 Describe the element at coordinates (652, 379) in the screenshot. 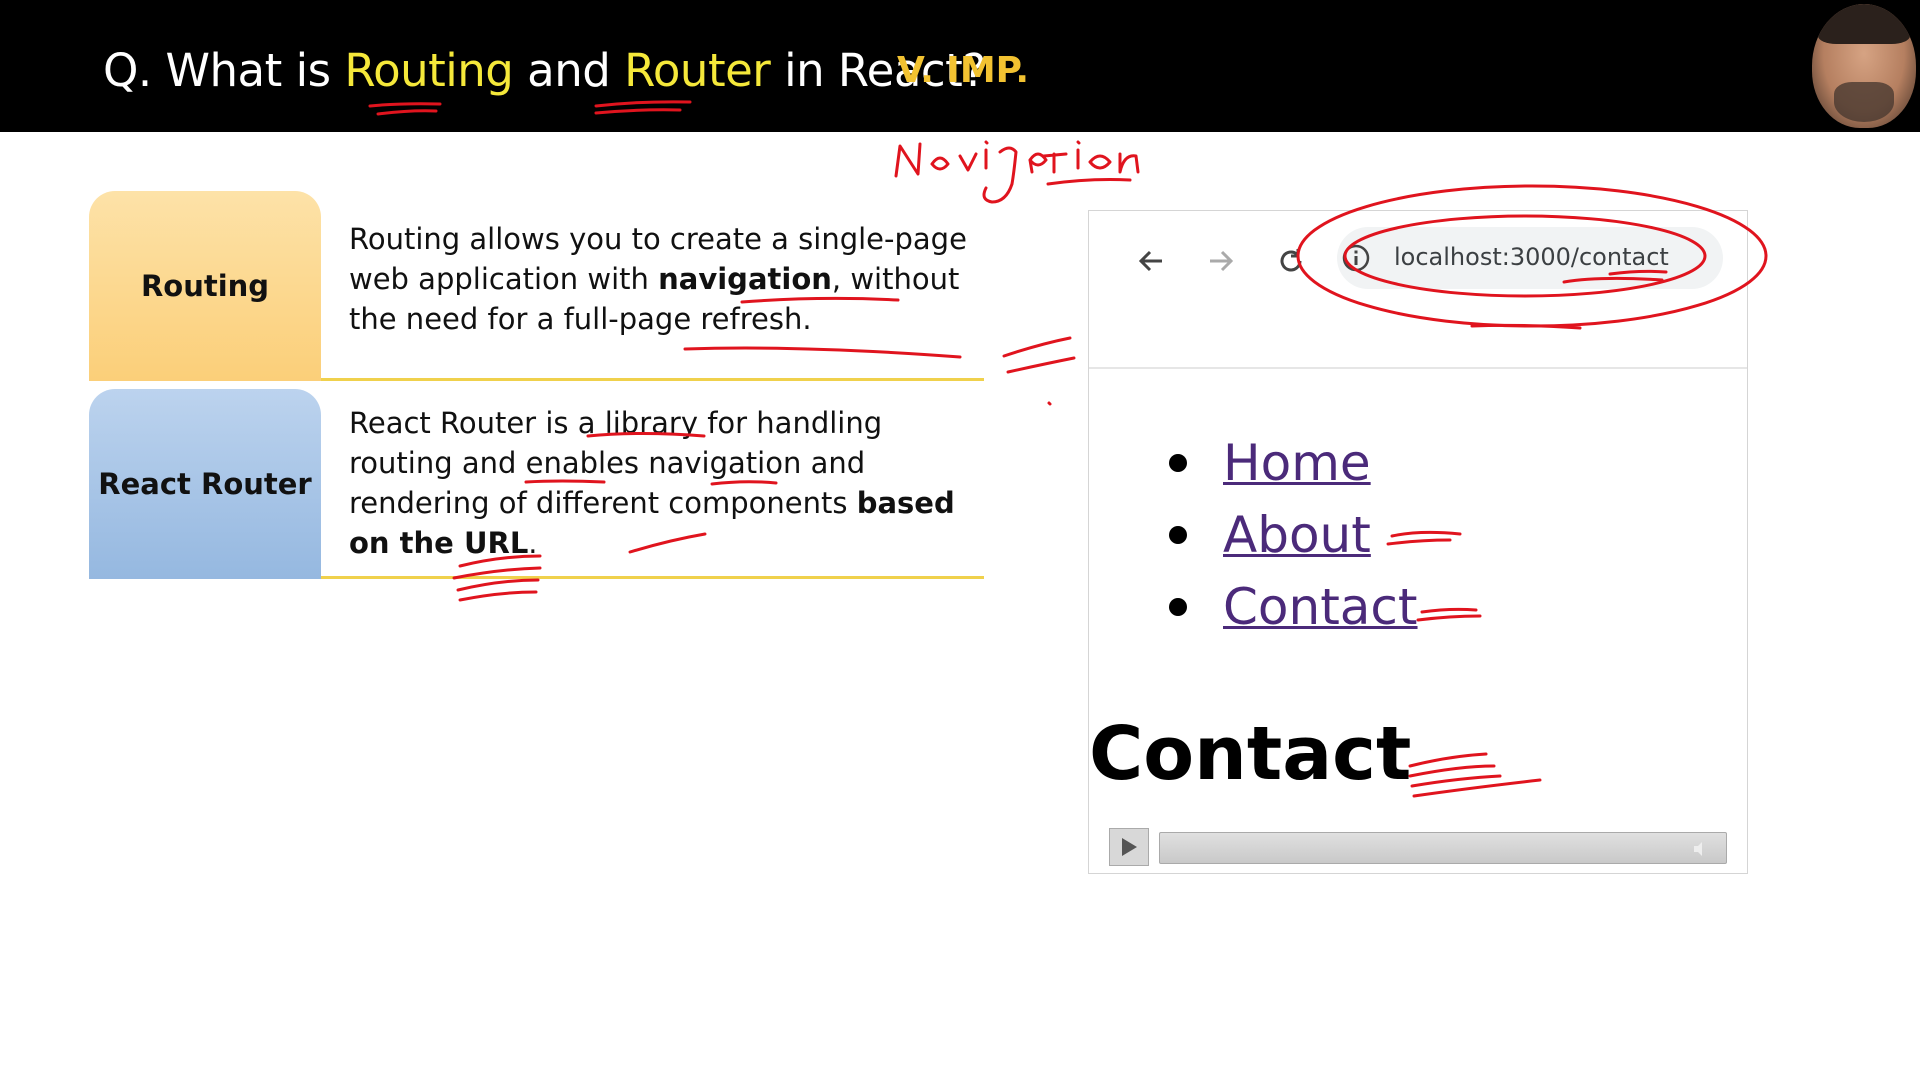

I see `routing-row-divider` at that location.